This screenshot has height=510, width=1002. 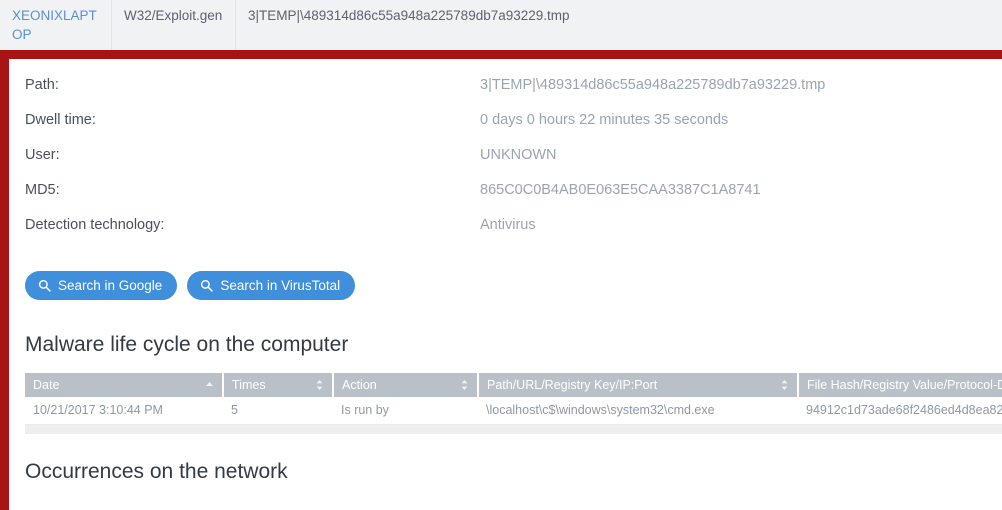 What do you see at coordinates (209, 384) in the screenshot?
I see `sort-ascending-icon` at bounding box center [209, 384].